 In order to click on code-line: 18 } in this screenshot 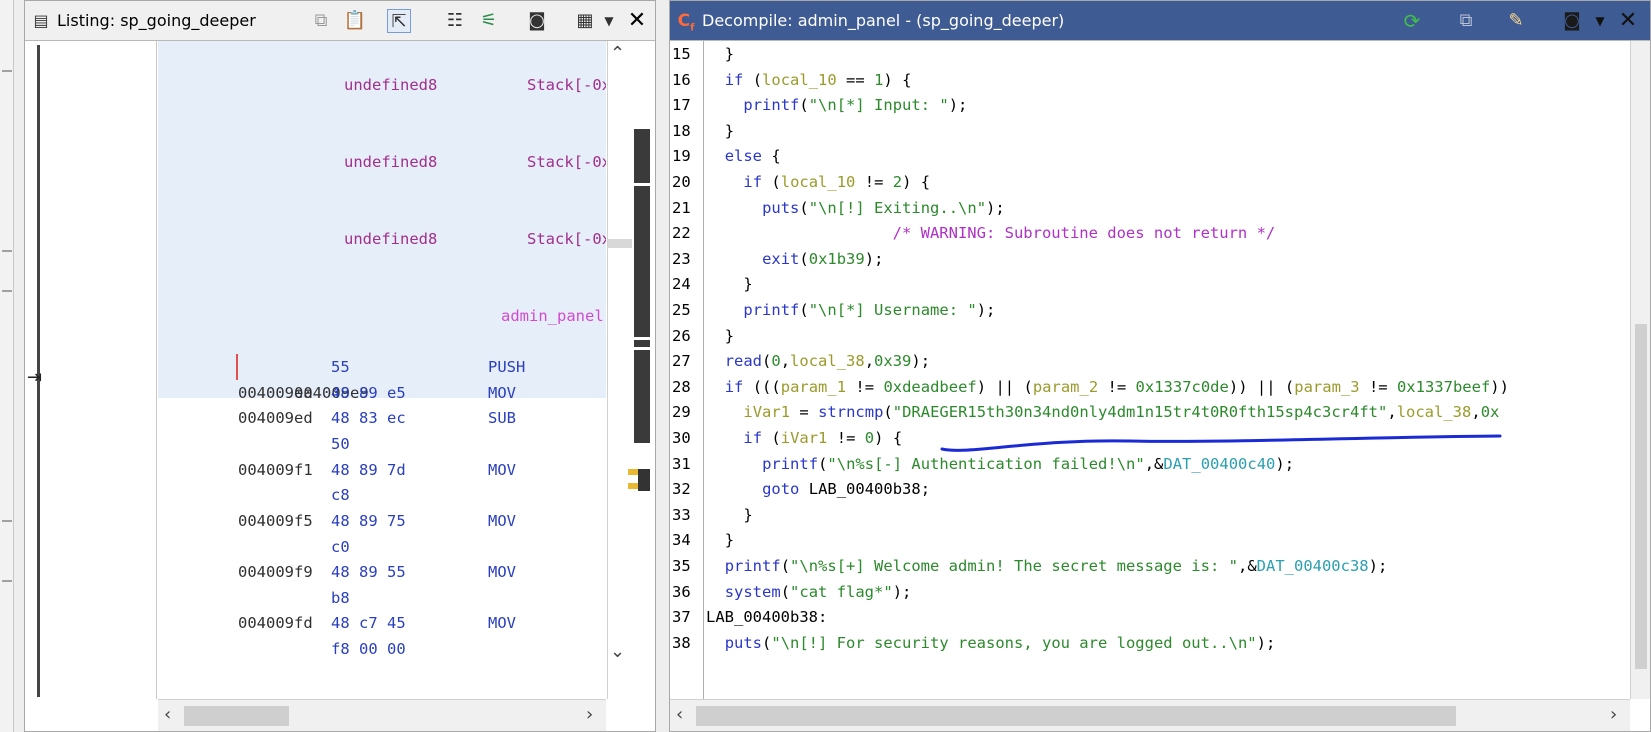, I will do `click(1150, 131)`.